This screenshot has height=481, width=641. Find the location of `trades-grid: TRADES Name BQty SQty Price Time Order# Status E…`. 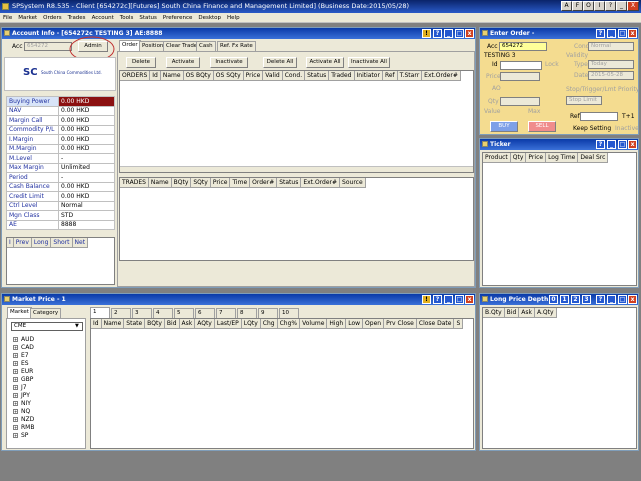

trades-grid: TRADES Name BQty SQty Price Time Order# Status E… is located at coordinates (296, 219).